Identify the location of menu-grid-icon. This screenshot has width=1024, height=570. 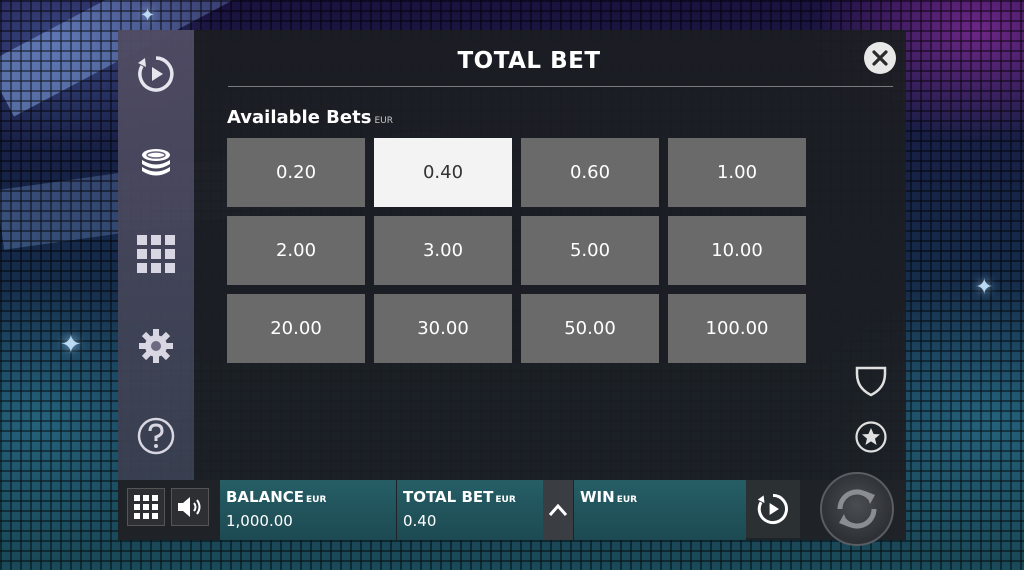
(146, 507).